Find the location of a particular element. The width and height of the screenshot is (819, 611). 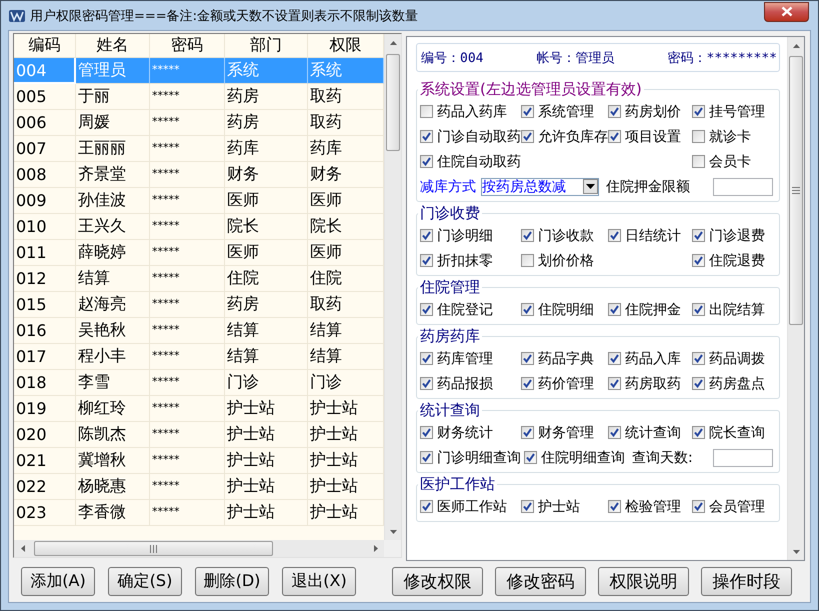

close-icon is located at coordinates (786, 11).